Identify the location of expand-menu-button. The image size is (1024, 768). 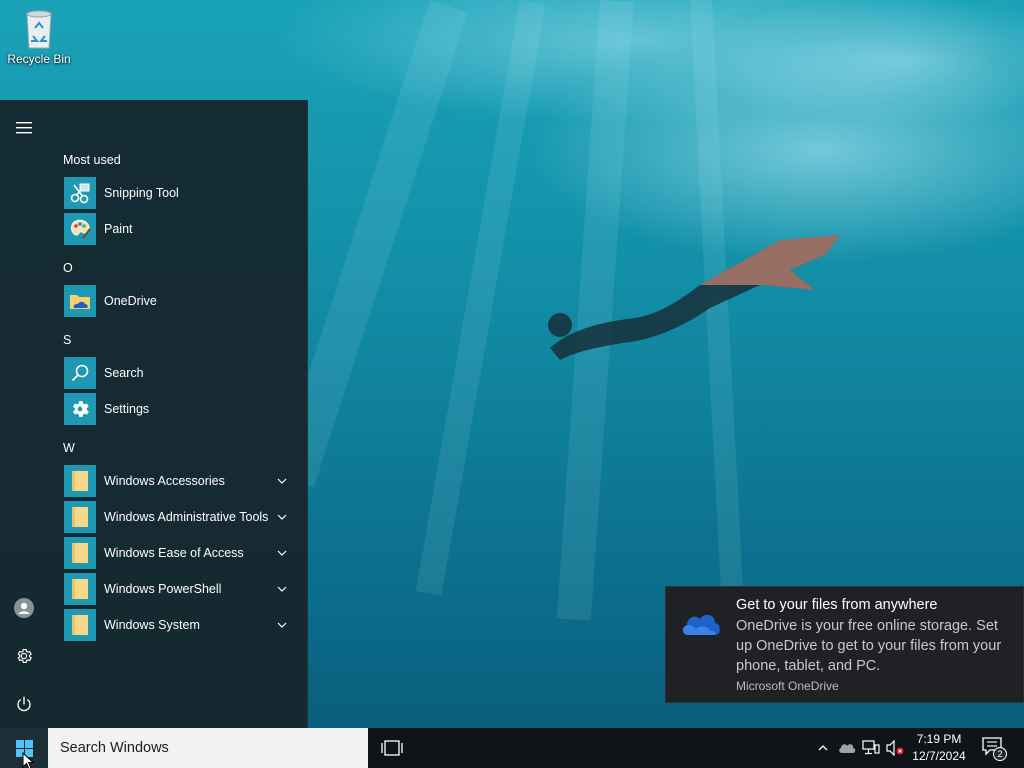
(24, 128).